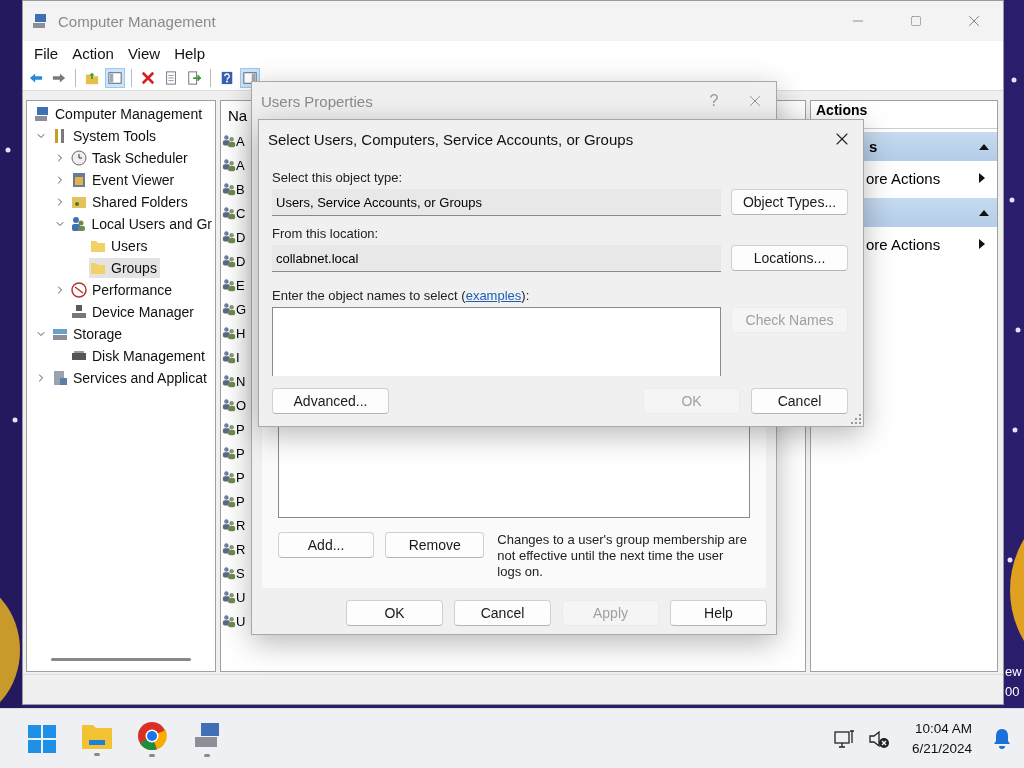  What do you see at coordinates (120, 246) in the screenshot?
I see `tree-item: Users` at bounding box center [120, 246].